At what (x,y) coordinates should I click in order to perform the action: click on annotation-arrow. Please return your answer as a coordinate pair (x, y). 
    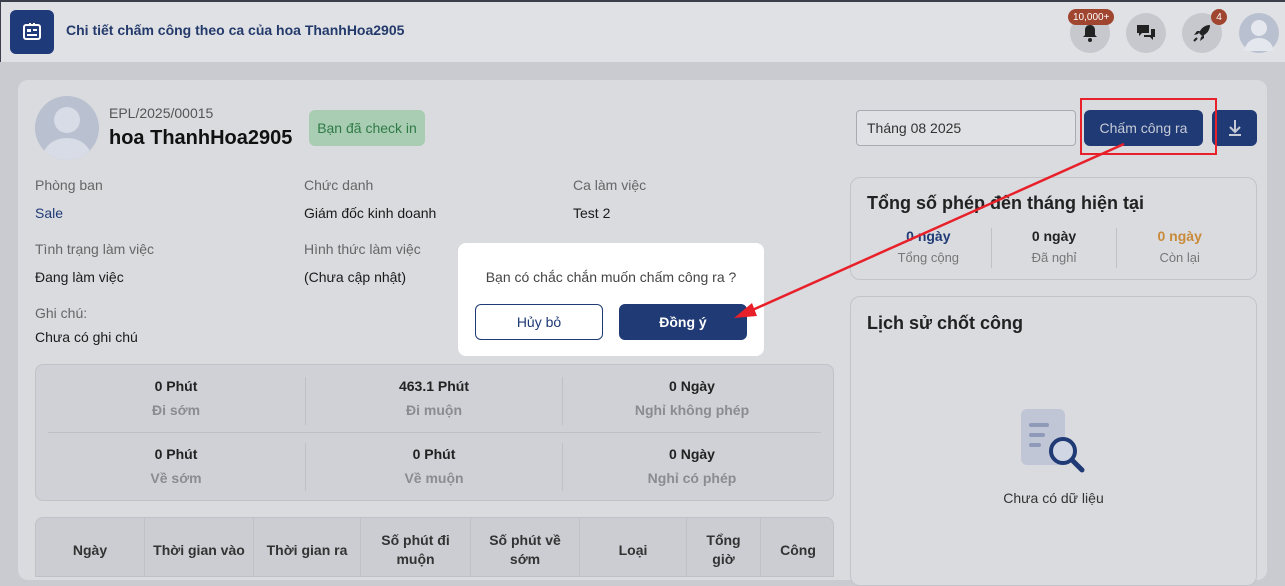
    Looking at the image, I should click on (929, 230).